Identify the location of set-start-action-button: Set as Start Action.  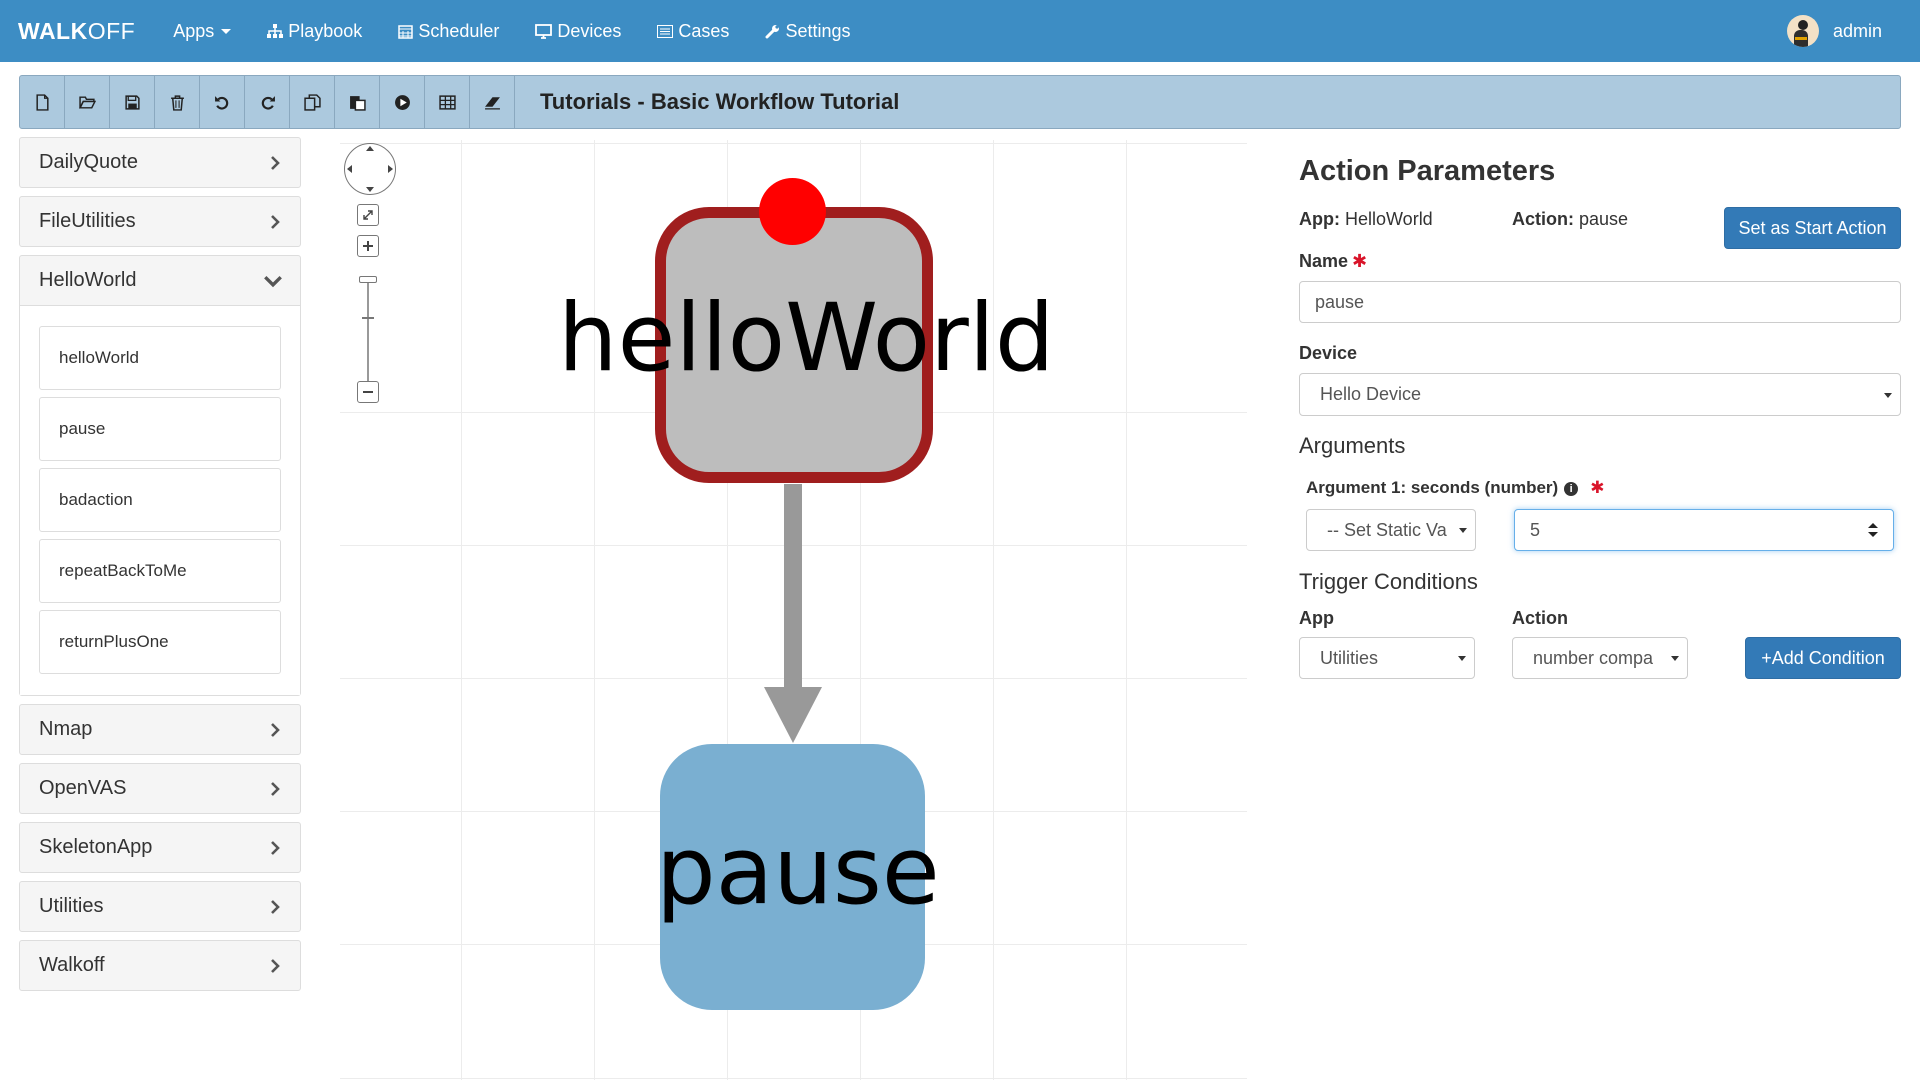
(1812, 228).